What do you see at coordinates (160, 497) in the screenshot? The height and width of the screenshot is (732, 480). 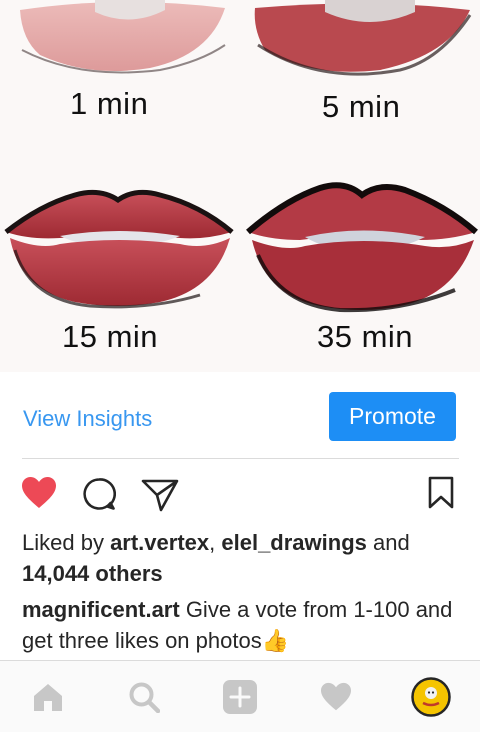 I see `paper-plane-icon` at bounding box center [160, 497].